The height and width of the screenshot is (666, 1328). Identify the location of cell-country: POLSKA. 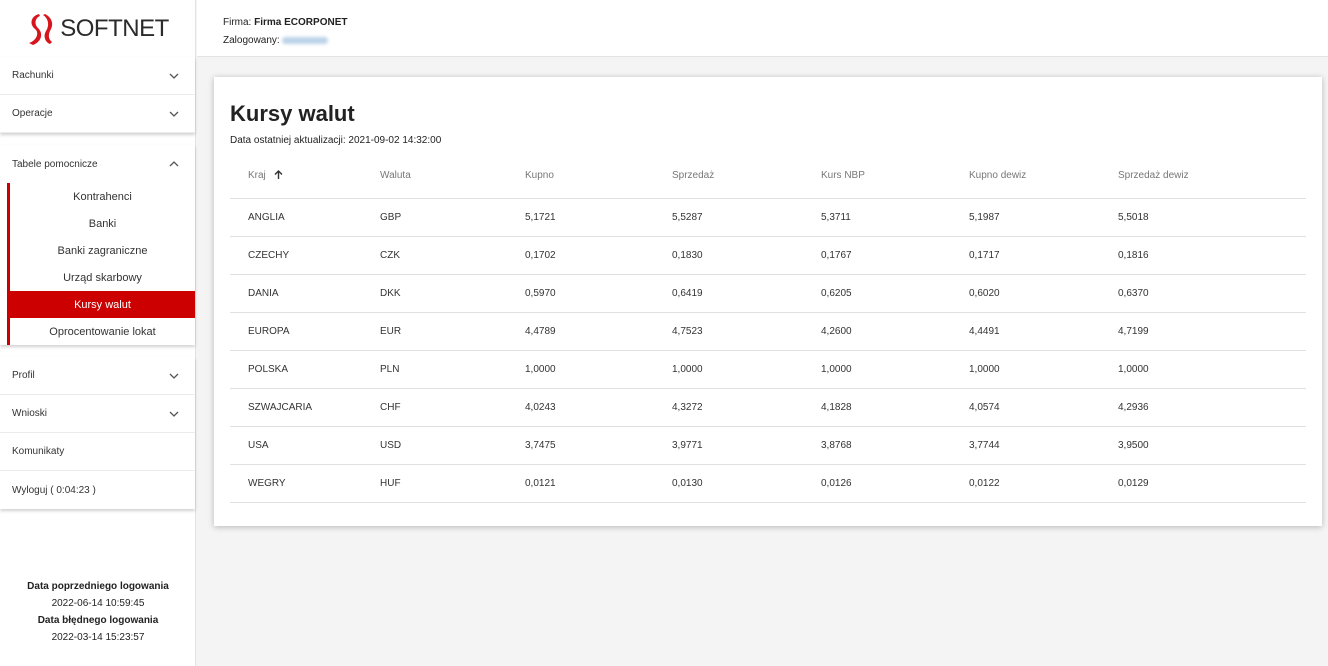
(305, 369).